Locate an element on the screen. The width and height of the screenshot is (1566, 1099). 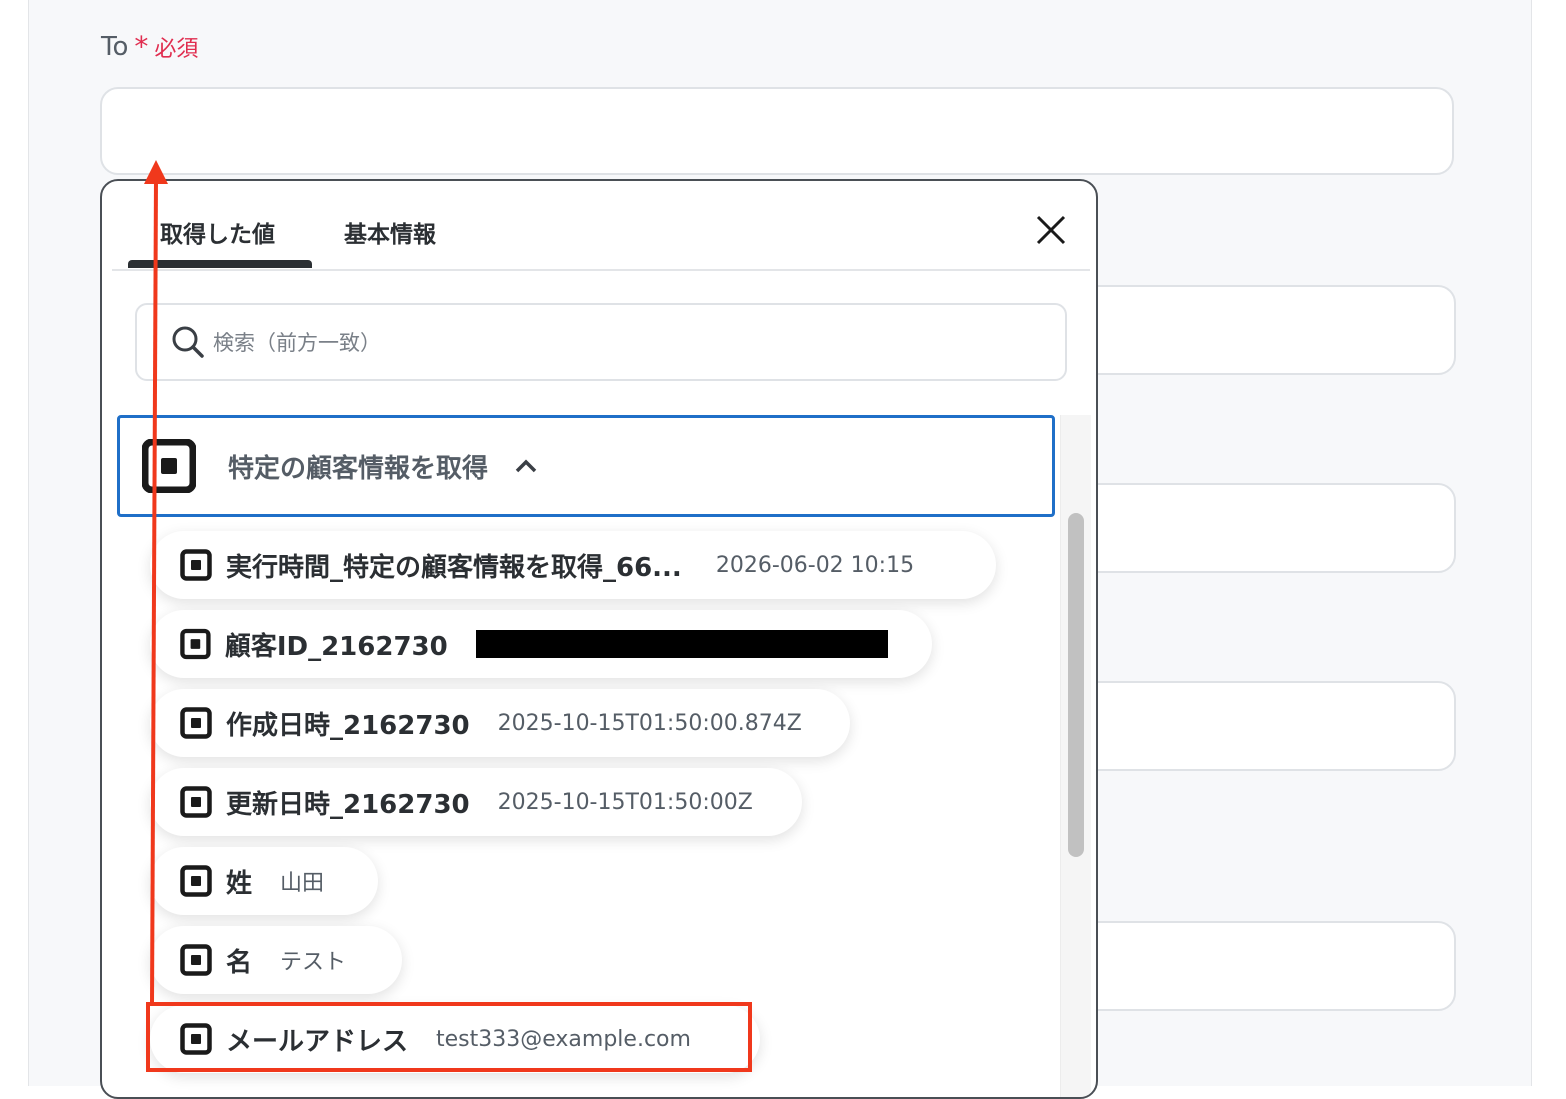
annotation-highlight-box is located at coordinates (449, 1037).